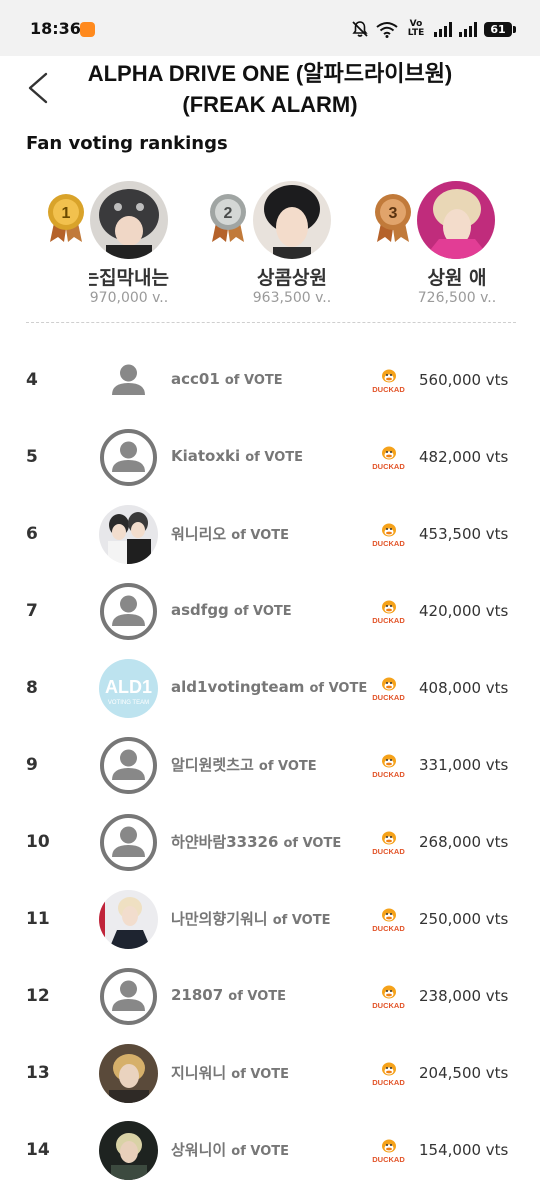 The height and width of the screenshot is (1199, 540). I want to click on status-time: 18:36, so click(55, 28).